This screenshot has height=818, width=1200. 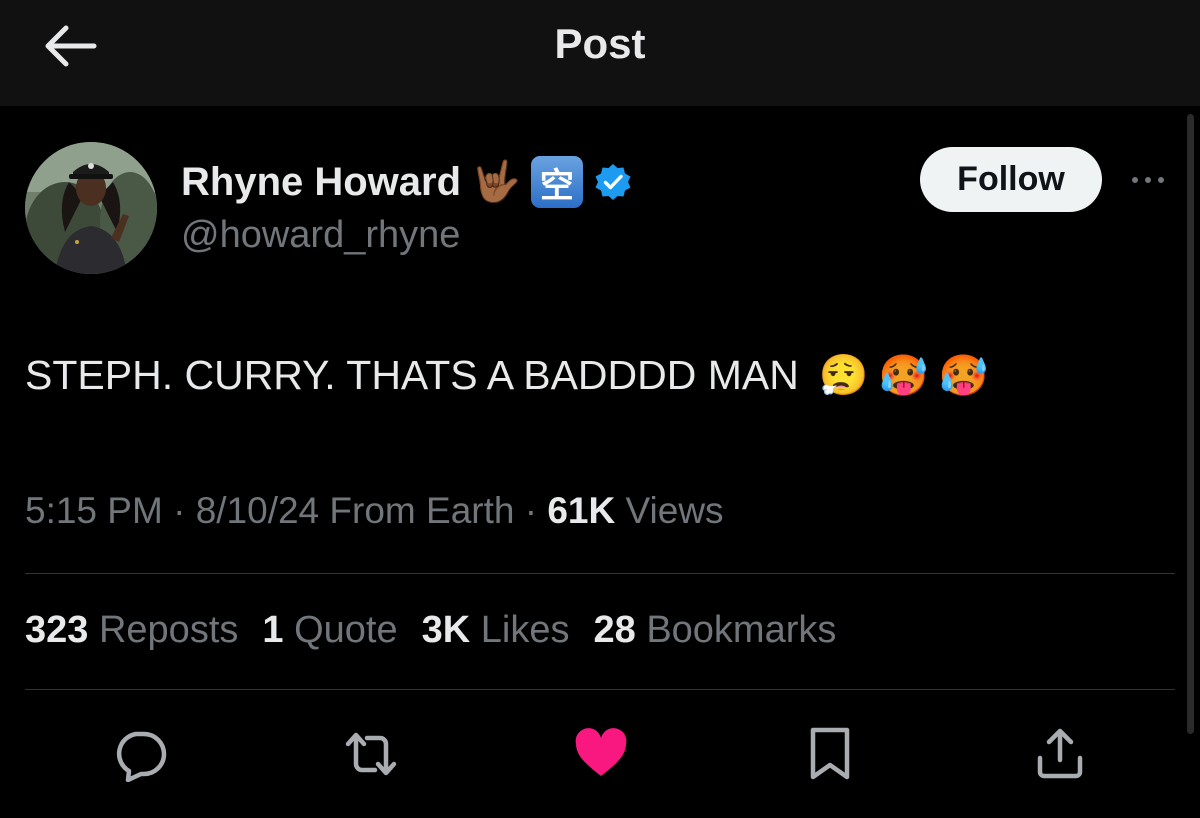 I want to click on reposts-stat: 323 Reposts, so click(x=131, y=630).